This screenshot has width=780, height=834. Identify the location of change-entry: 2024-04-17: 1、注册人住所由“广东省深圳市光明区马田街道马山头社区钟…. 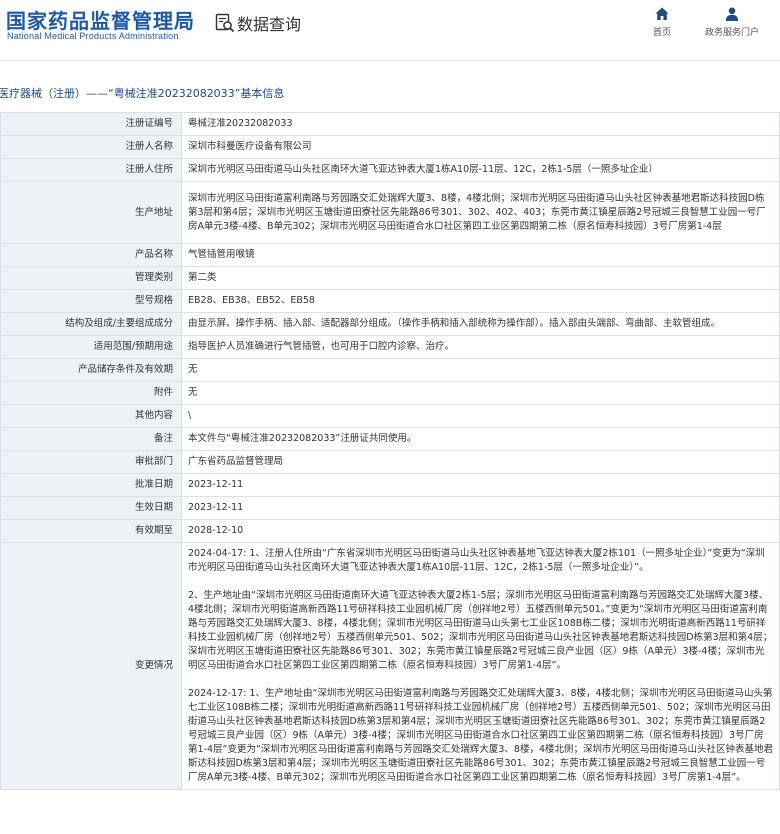
(476, 560).